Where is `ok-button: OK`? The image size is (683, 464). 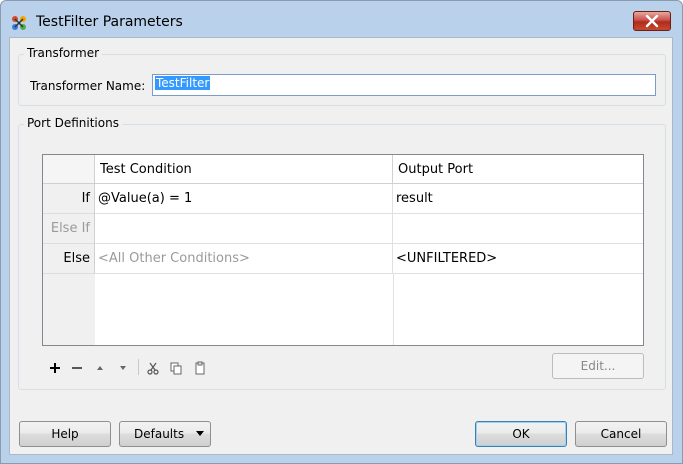 ok-button: OK is located at coordinates (521, 434).